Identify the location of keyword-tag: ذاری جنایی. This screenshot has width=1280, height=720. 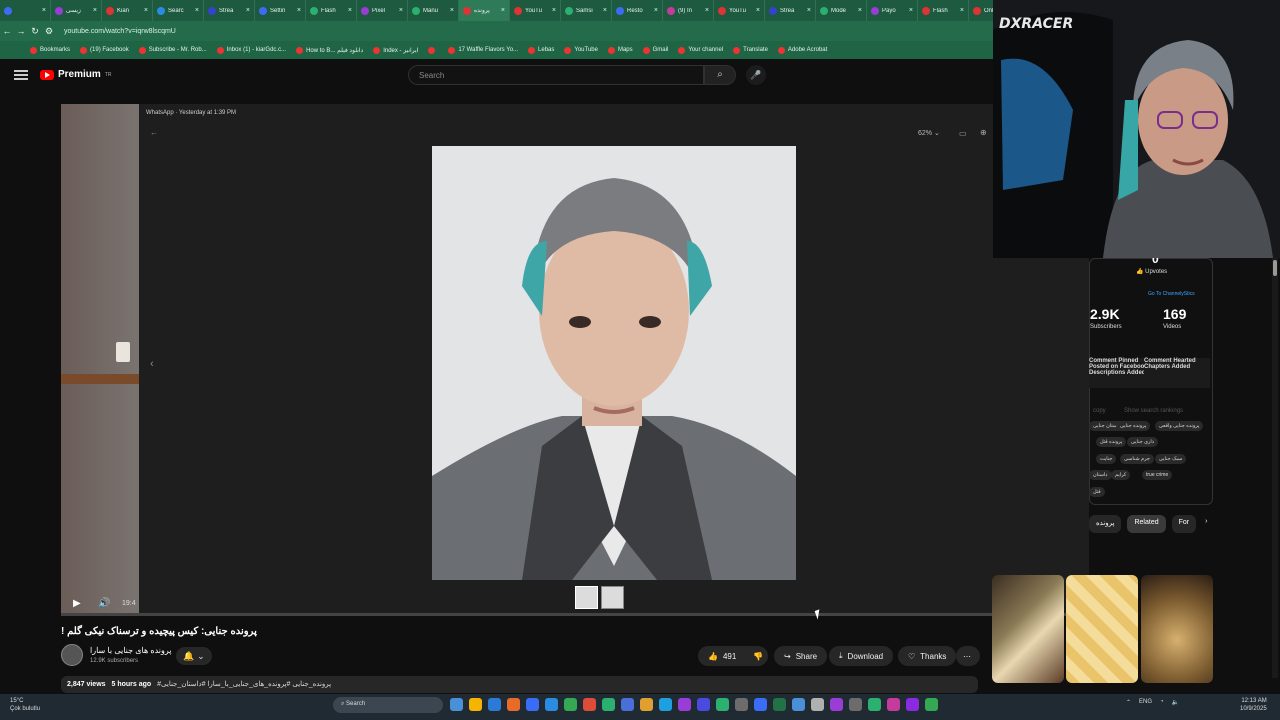
(1143, 442).